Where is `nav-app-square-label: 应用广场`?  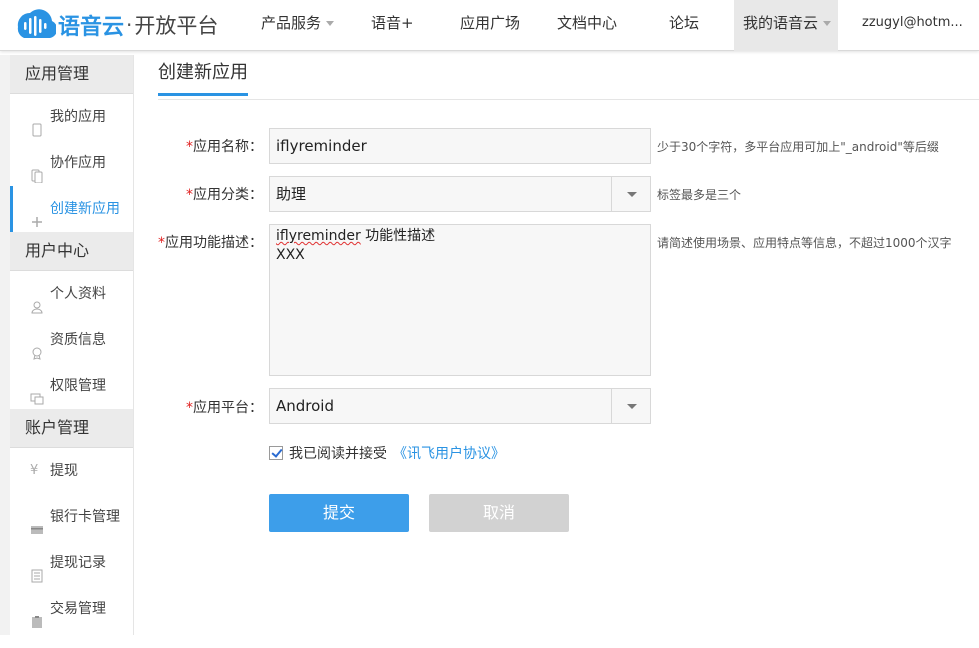
nav-app-square-label: 应用广场 is located at coordinates (490, 23).